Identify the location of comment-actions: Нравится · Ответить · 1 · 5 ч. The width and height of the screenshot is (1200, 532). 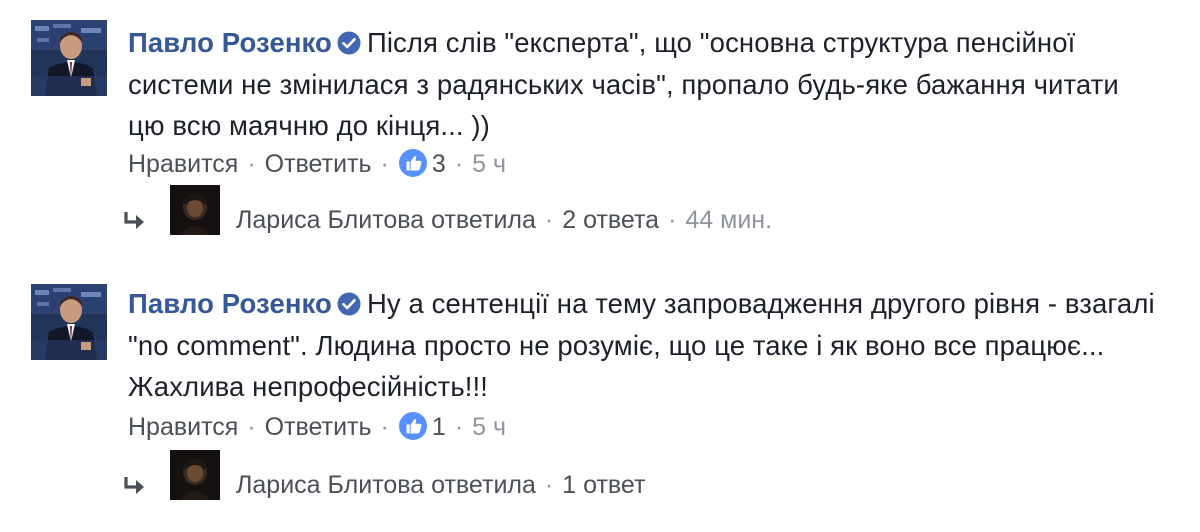
(317, 426).